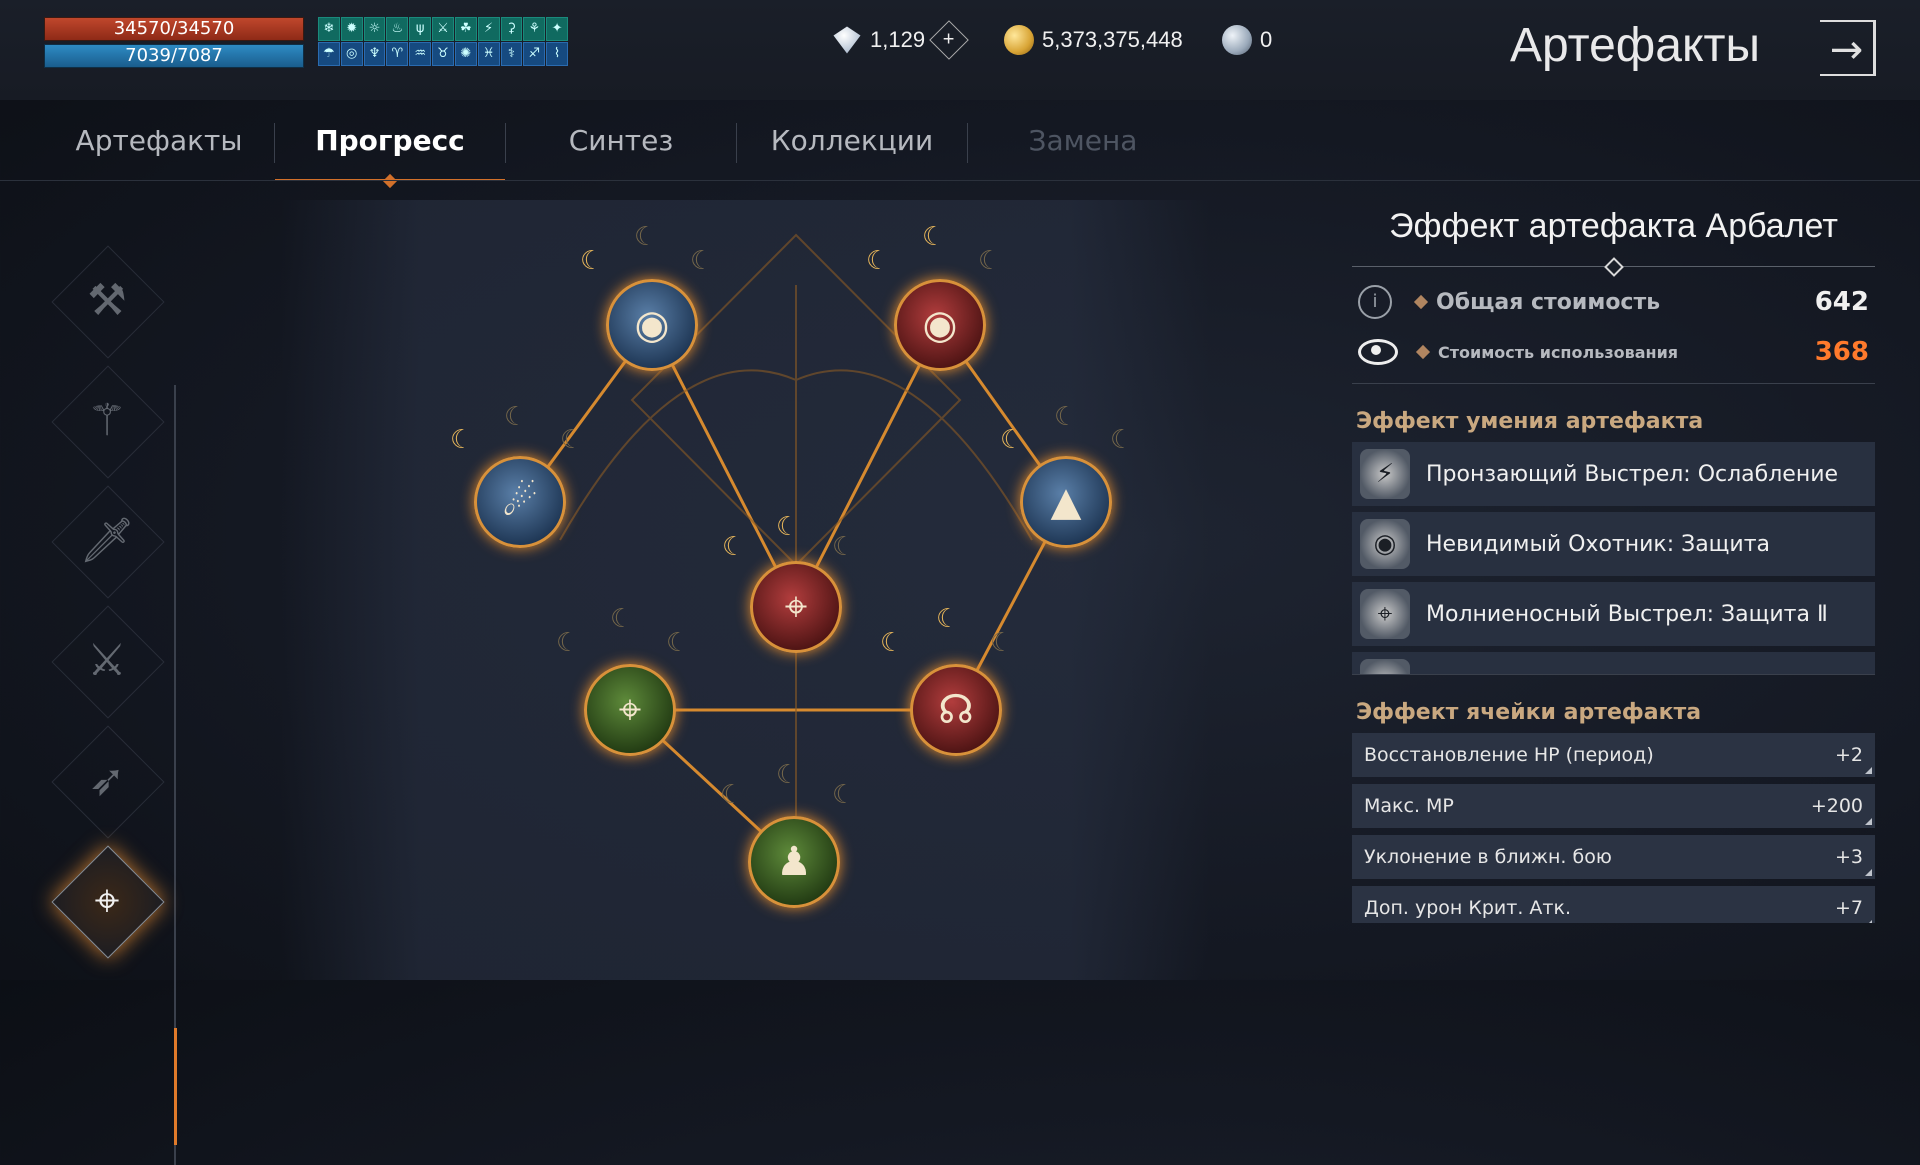  What do you see at coordinates (1598, 544) in the screenshot?
I see `skill-name: Невидимый Охотник: Защита` at bounding box center [1598, 544].